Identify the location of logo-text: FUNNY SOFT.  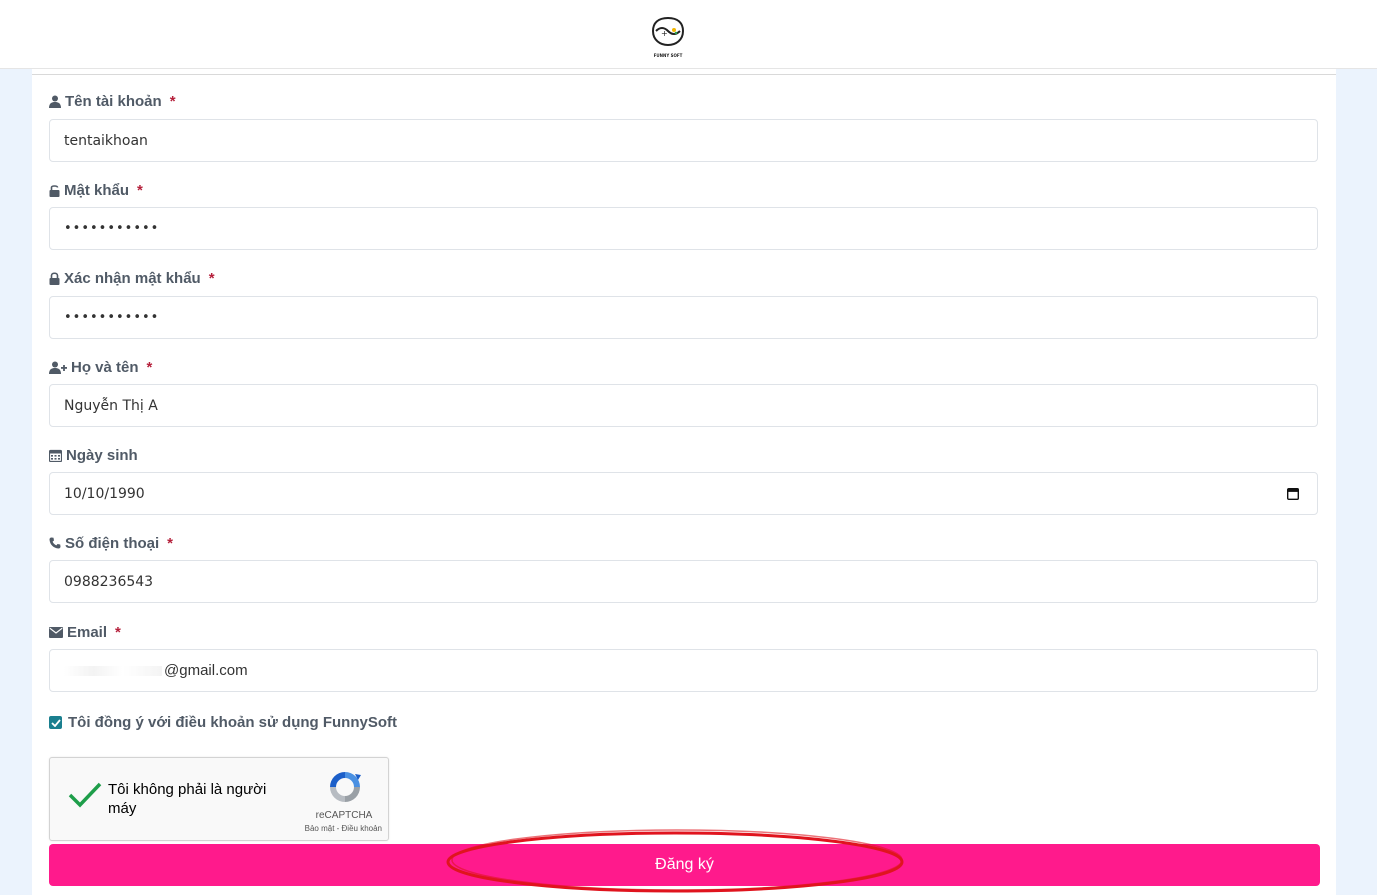
(668, 55).